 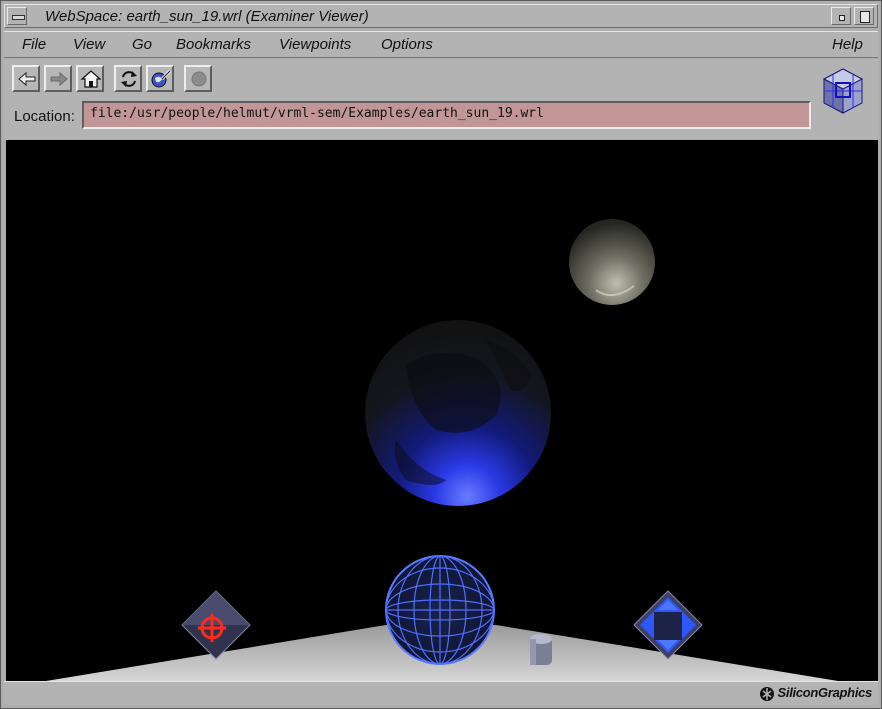 I want to click on forward-arrow-icon, so click(x=59, y=79).